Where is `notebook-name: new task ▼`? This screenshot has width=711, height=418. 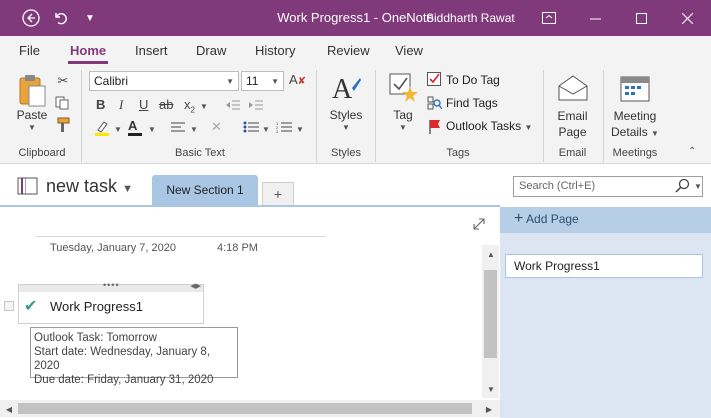
notebook-name: new task ▼ is located at coordinates (89, 186).